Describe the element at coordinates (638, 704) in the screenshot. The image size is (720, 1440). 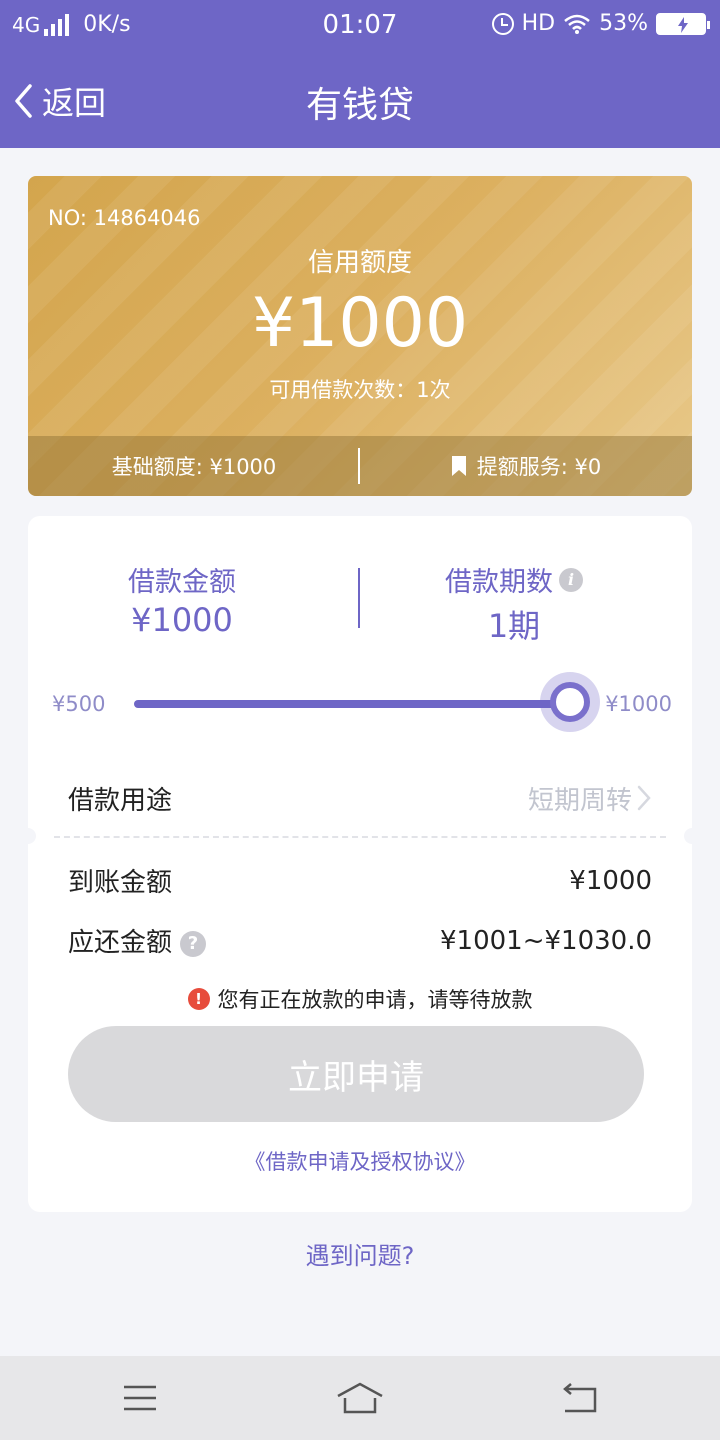
I see `slider-max-label: ¥1000` at that location.